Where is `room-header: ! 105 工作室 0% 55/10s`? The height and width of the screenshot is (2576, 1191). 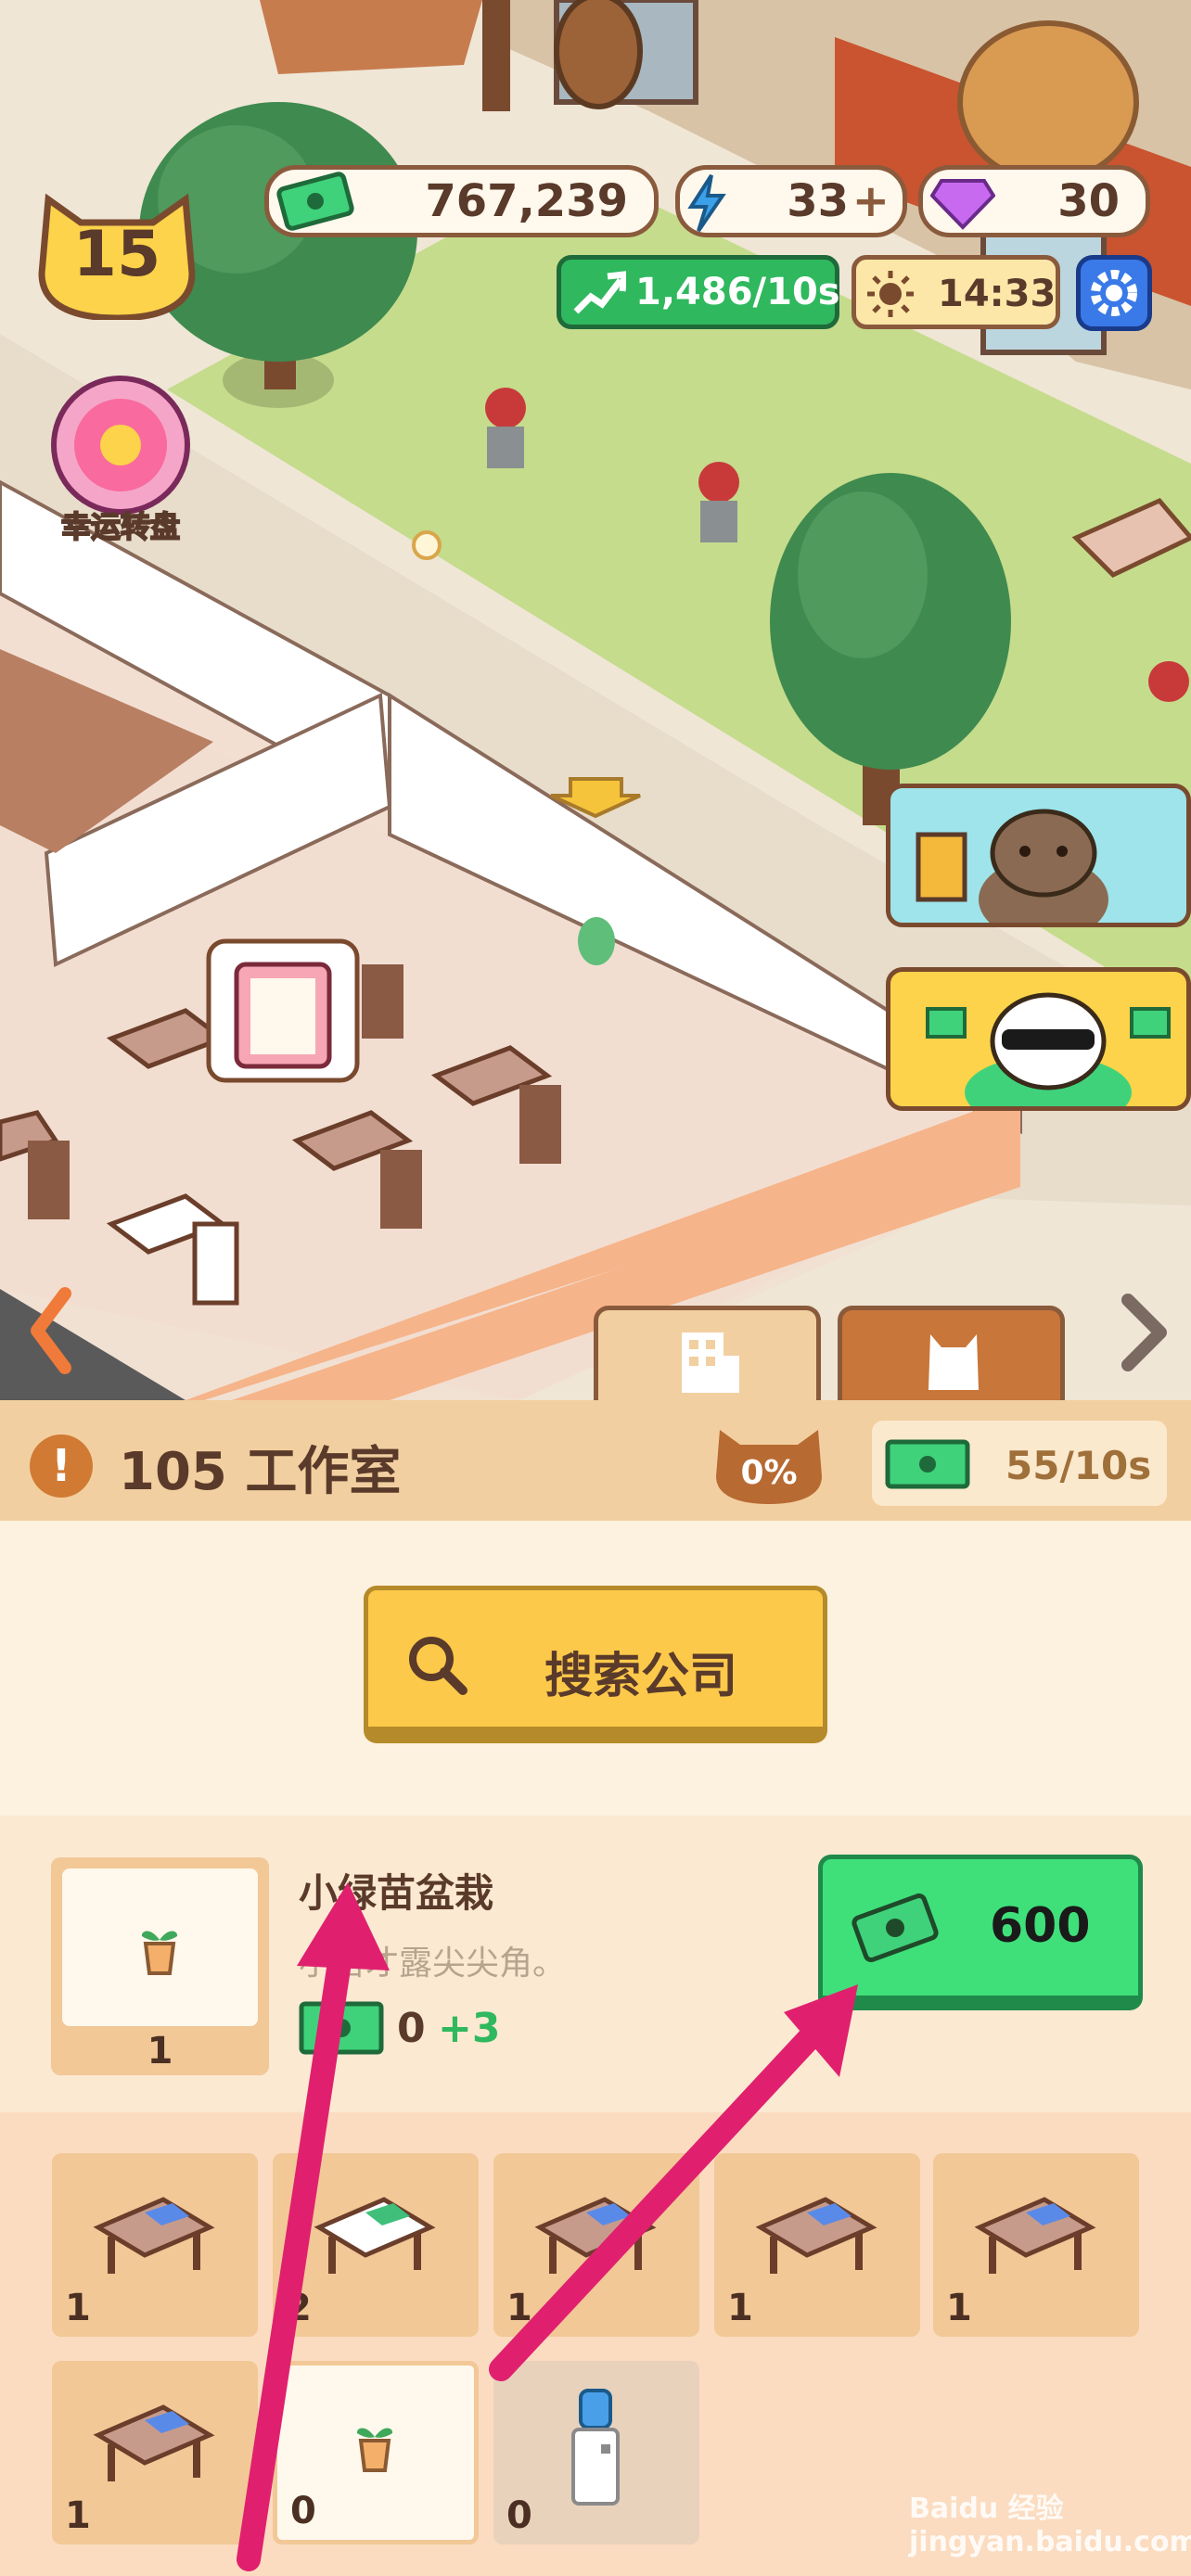 room-header: ! 105 工作室 0% 55/10s is located at coordinates (595, 1460).